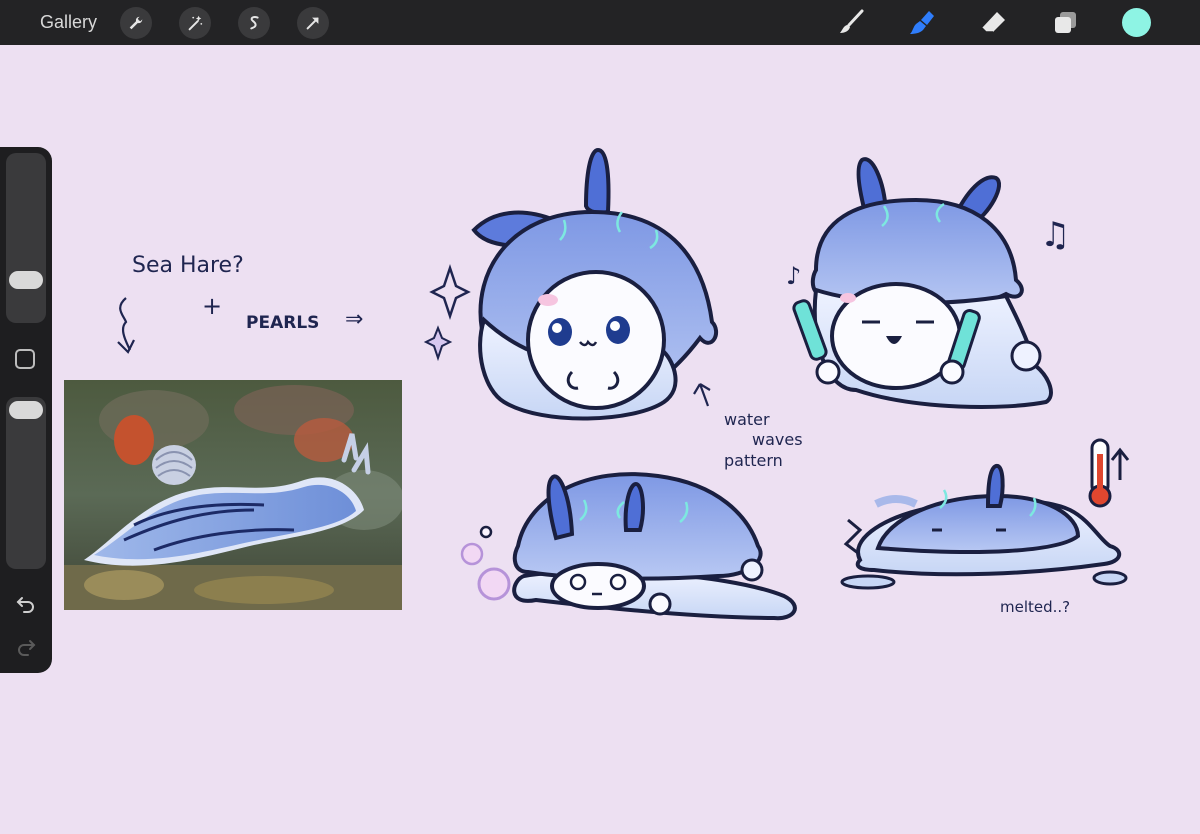 The height and width of the screenshot is (834, 1200). Describe the element at coordinates (125, 324) in the screenshot. I see `curly-arrow` at that location.